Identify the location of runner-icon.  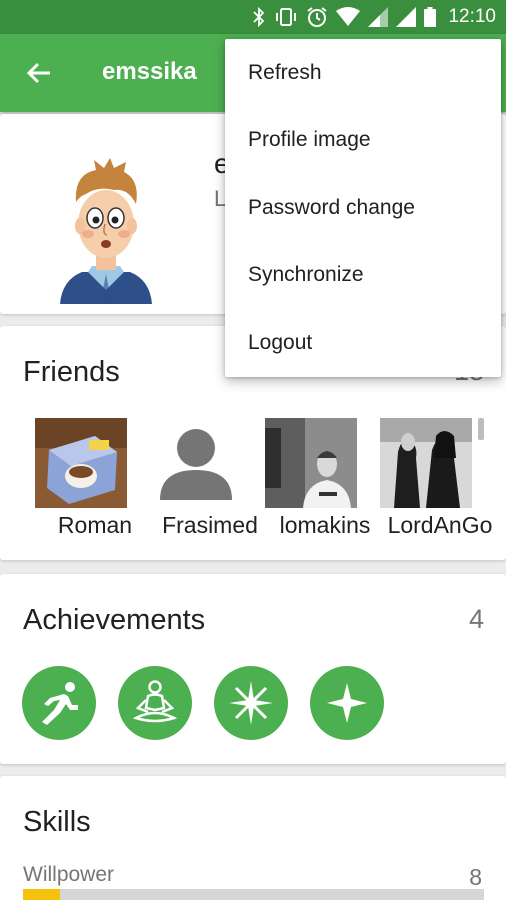
(60, 703).